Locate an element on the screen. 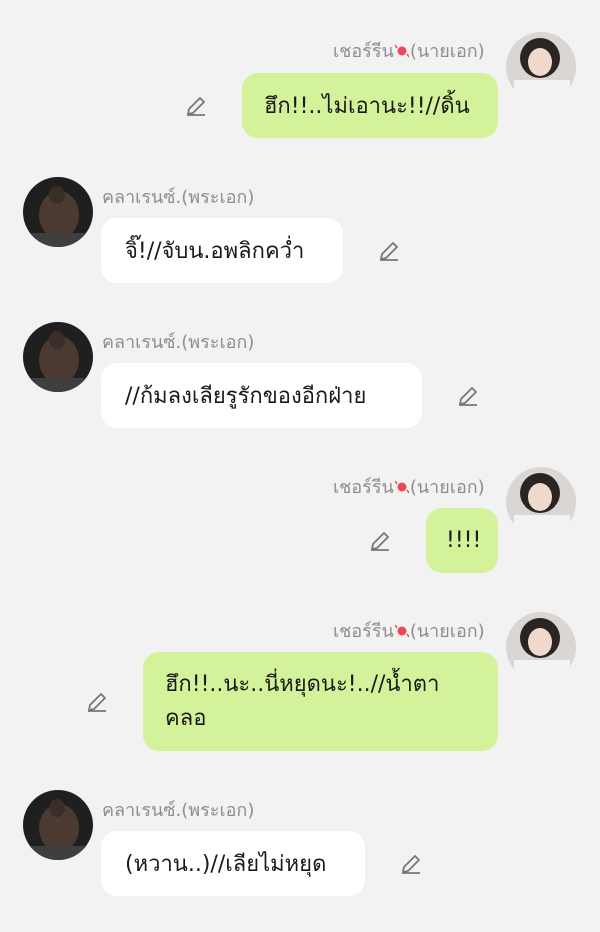  message-bubble: จิ๊!//จับน.อพลิกคว่ำ is located at coordinates (222, 250).